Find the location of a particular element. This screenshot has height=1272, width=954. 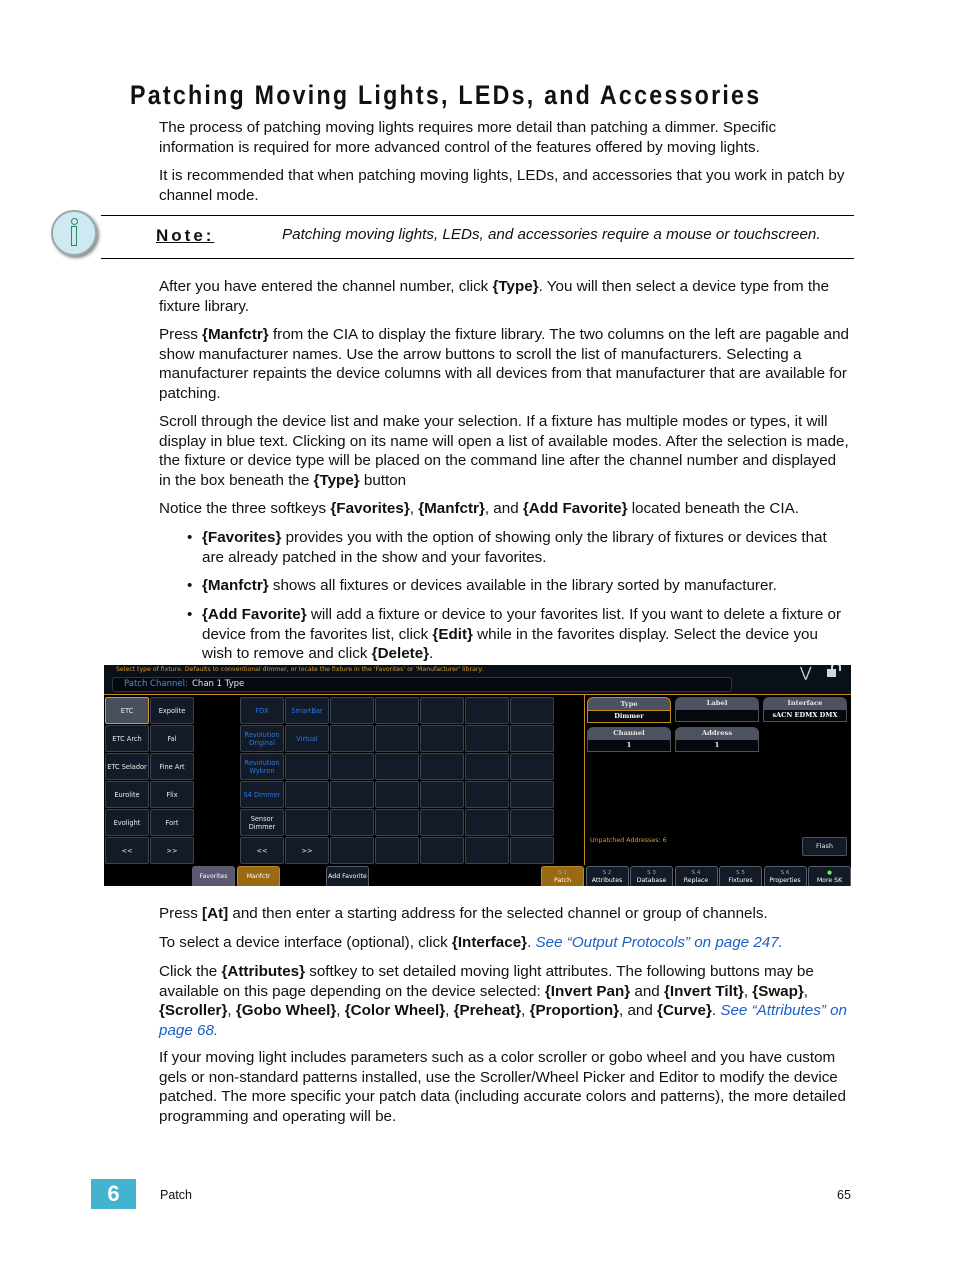

manufacturer-button: Fort is located at coordinates (172, 822).